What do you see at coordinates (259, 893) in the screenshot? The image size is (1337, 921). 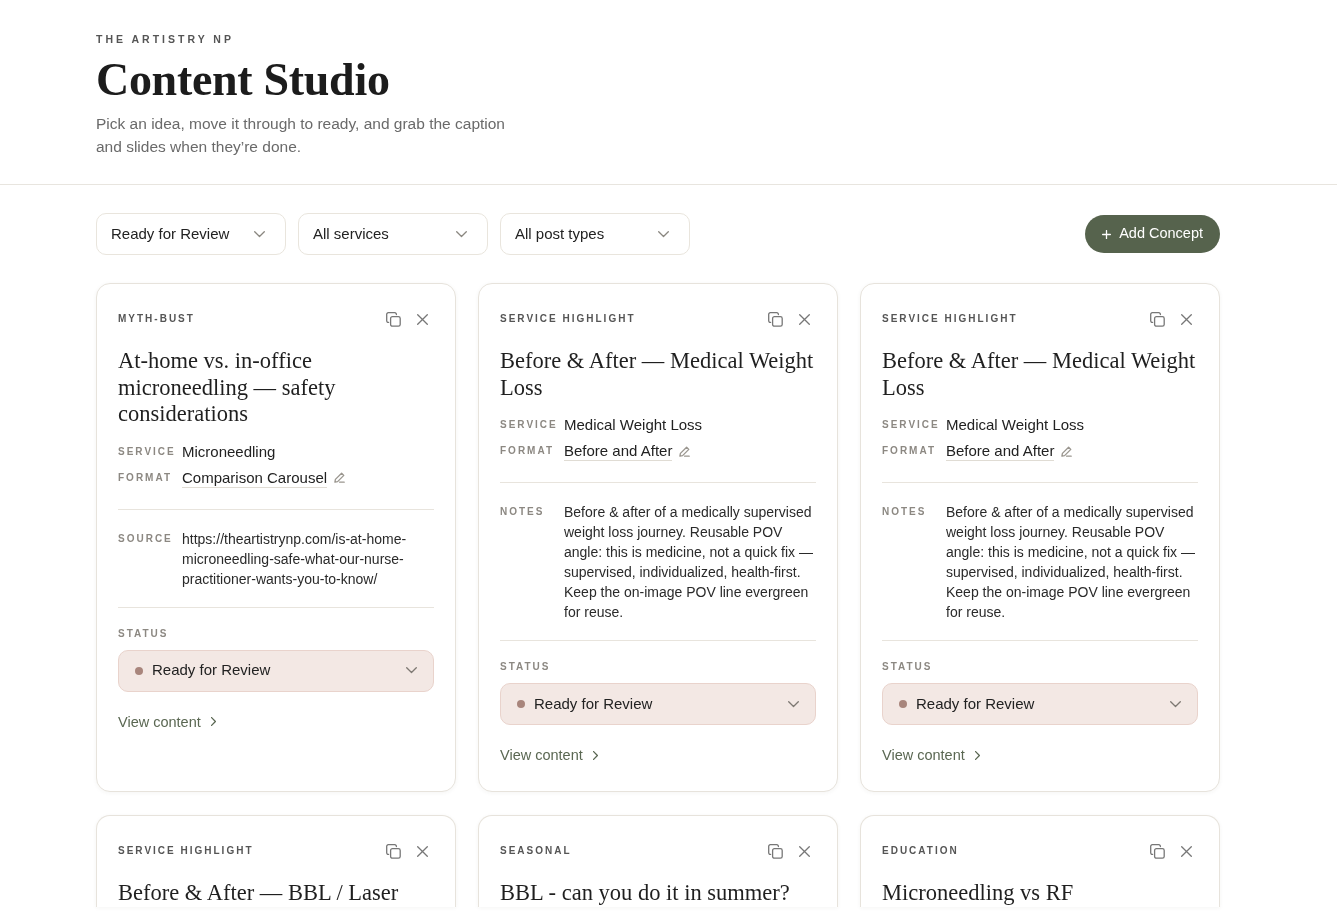 I see `card-title: Before & After — BBL / Laser` at bounding box center [259, 893].